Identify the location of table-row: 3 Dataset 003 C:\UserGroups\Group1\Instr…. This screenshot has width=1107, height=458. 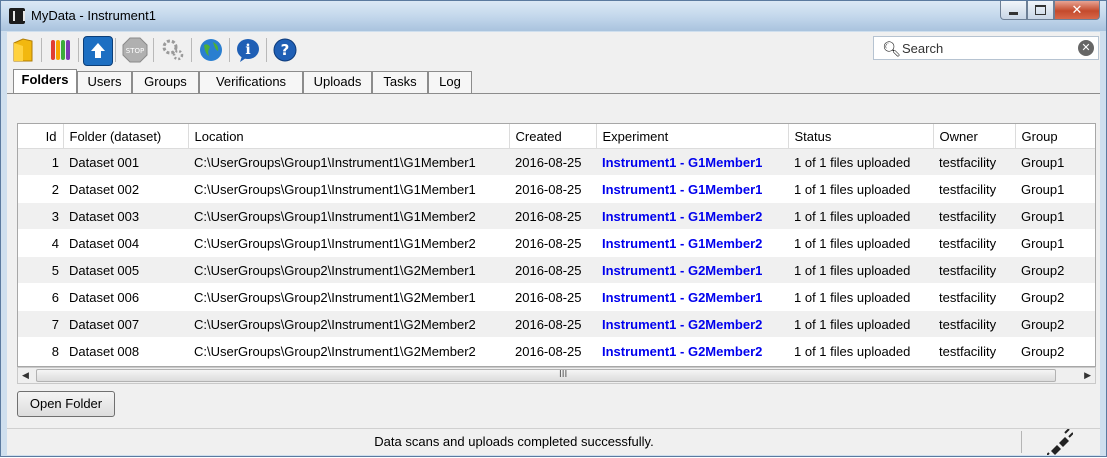
(556, 216).